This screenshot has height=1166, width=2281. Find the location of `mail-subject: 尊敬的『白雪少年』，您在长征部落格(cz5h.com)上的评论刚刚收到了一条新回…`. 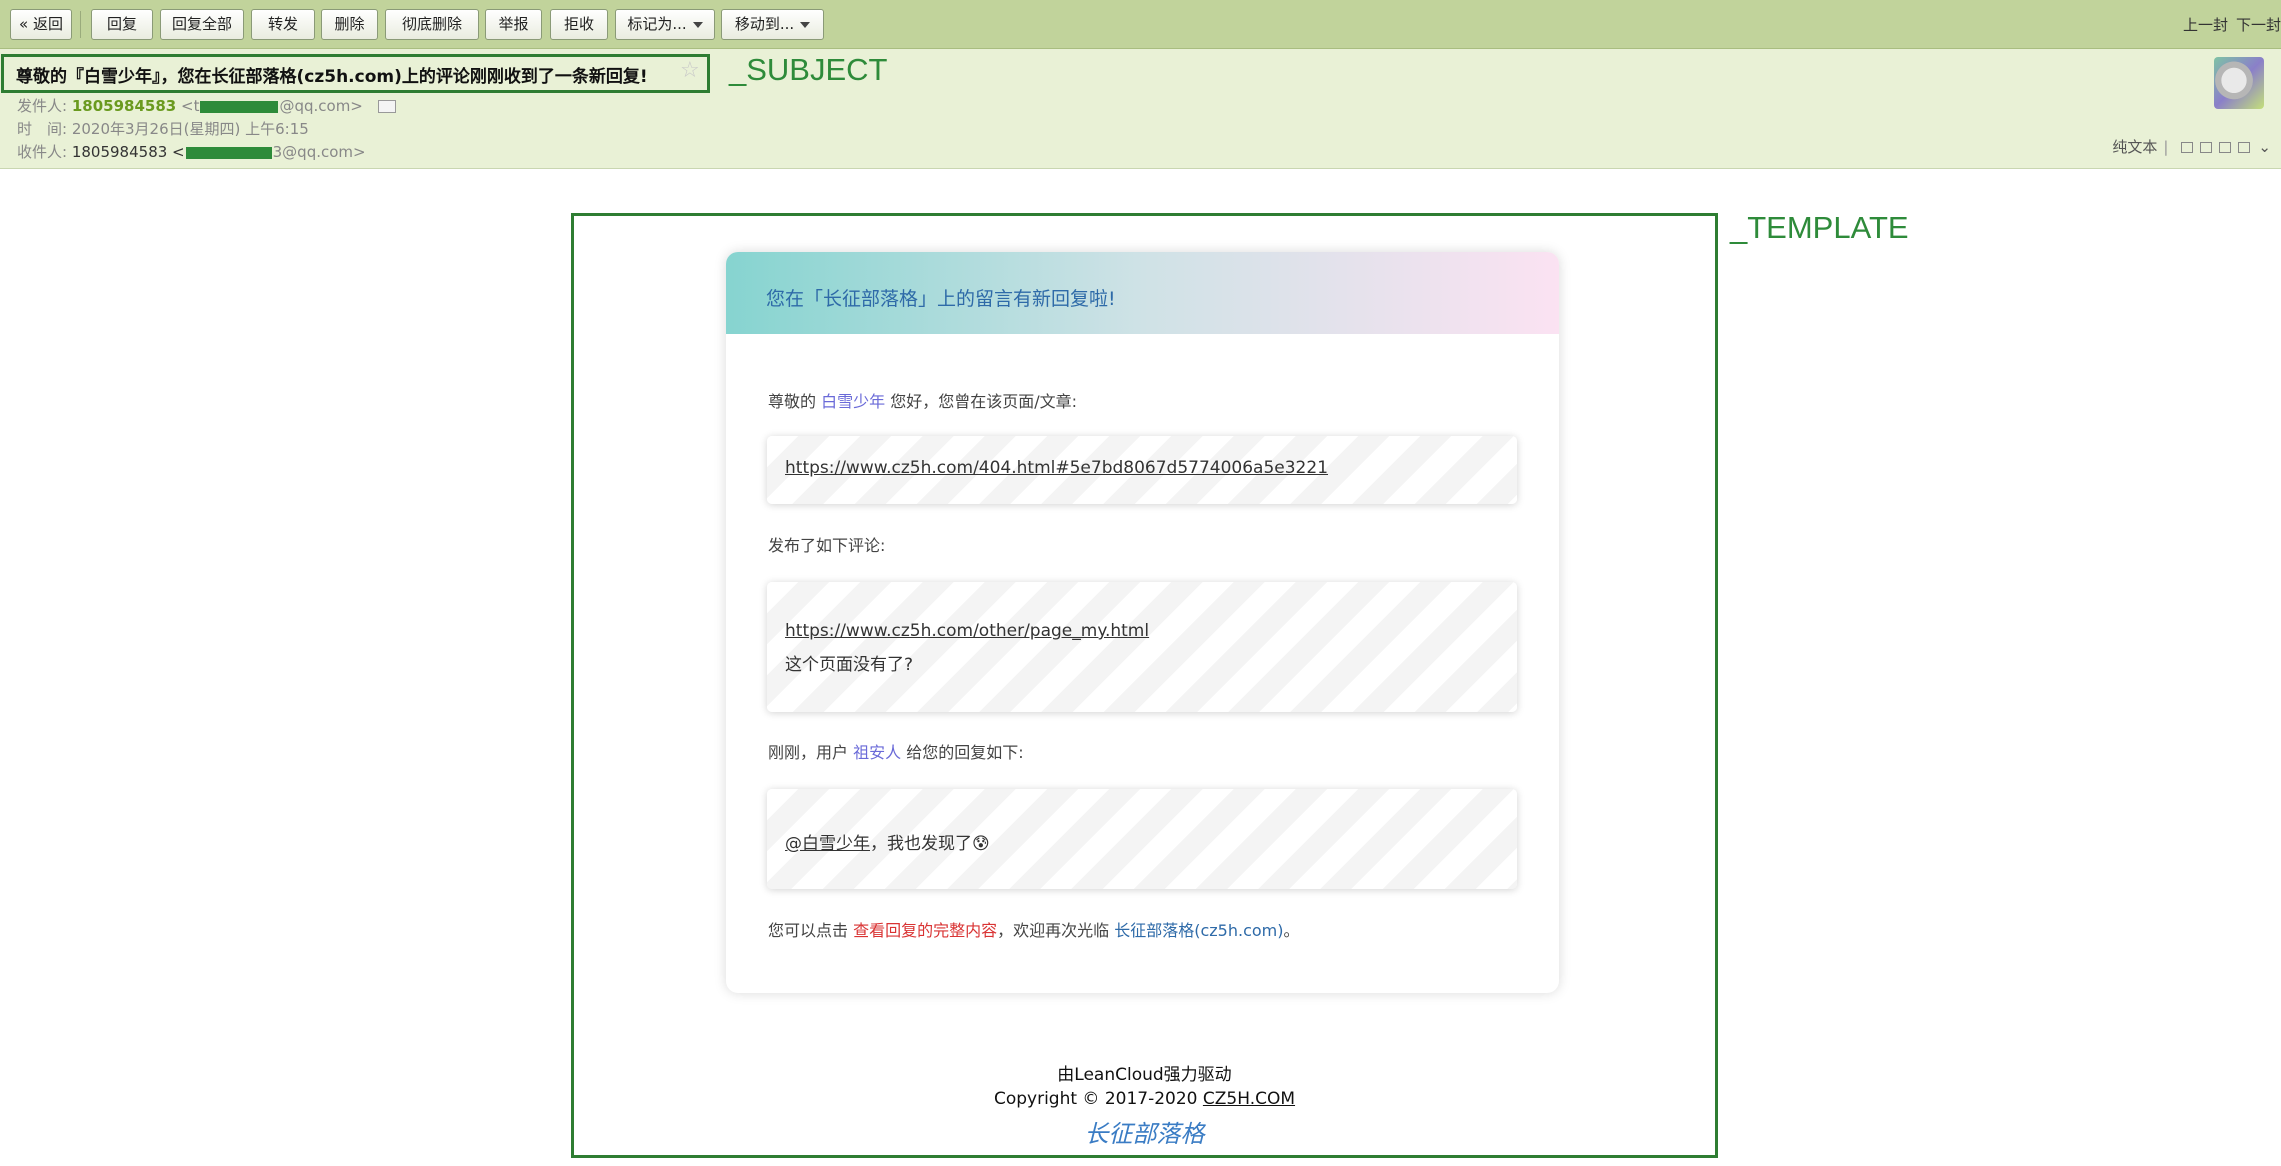

mail-subject: 尊敬的『白雪少年』，您在长征部落格(cz5h.com)上的评论刚刚收到了一条新回… is located at coordinates (332, 77).